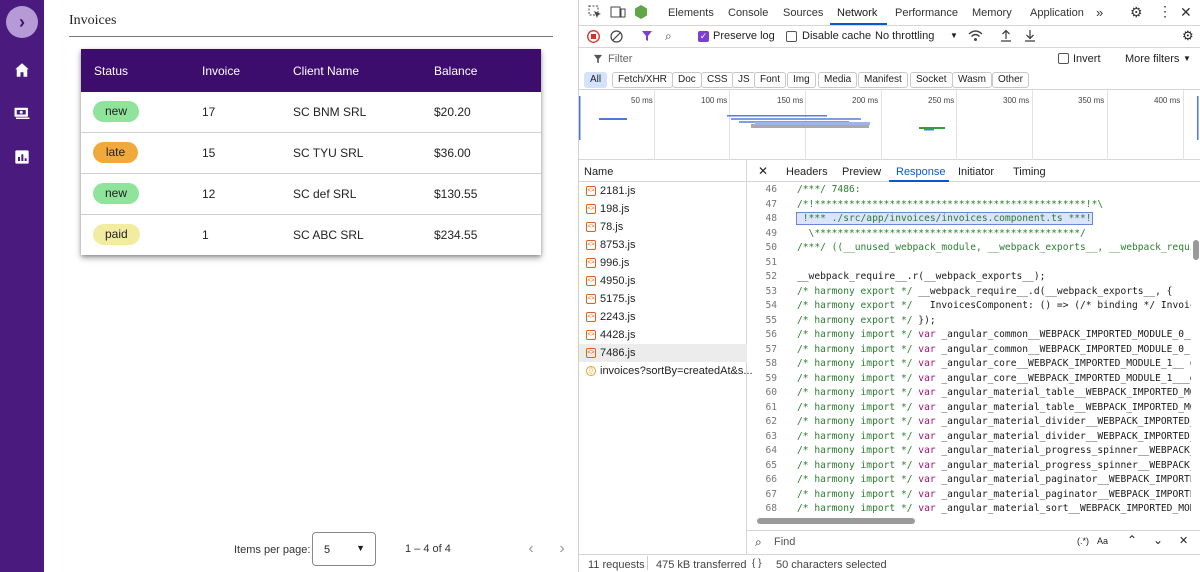 This screenshot has width=1200, height=572. I want to click on throttling-select: No throttling, so click(904, 36).